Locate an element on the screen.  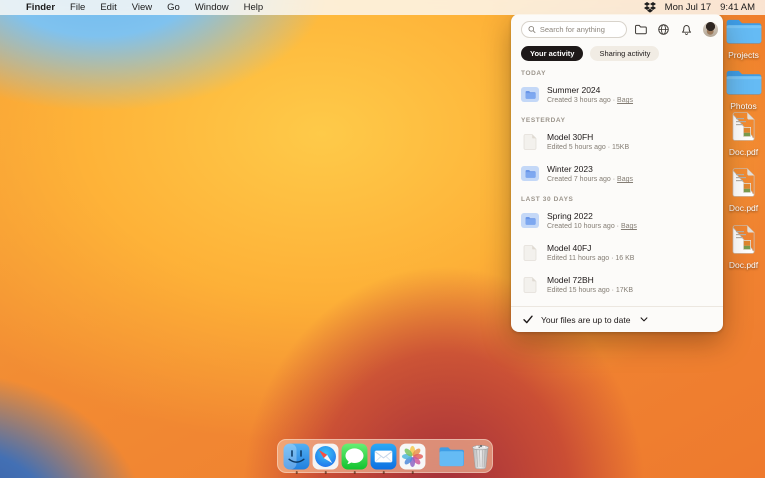
desktop-icon-column: Projects Photos Doc.pdf Doc.pdf Doc.pdf is located at coordinates (743, 239).